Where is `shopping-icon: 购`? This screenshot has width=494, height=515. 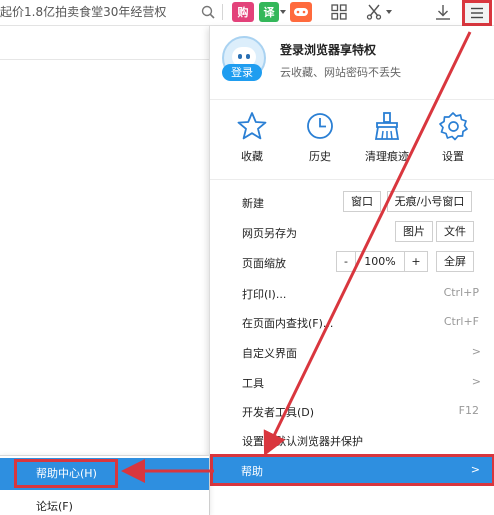
shopping-icon: 购 is located at coordinates (243, 12).